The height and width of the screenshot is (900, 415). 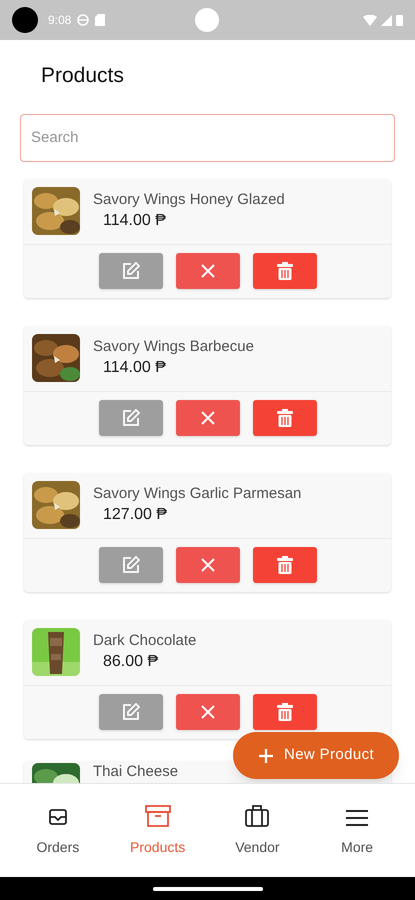 What do you see at coordinates (135, 515) in the screenshot?
I see `product-price: 127.00 ₱` at bounding box center [135, 515].